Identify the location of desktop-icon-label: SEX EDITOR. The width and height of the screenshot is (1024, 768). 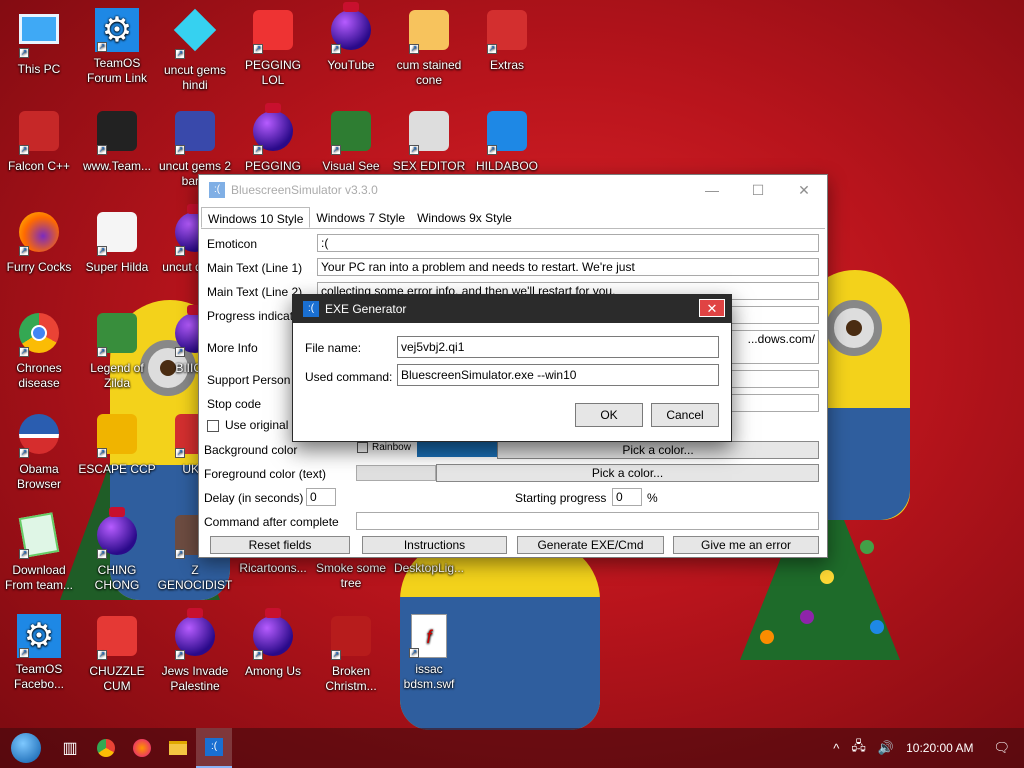
(429, 166).